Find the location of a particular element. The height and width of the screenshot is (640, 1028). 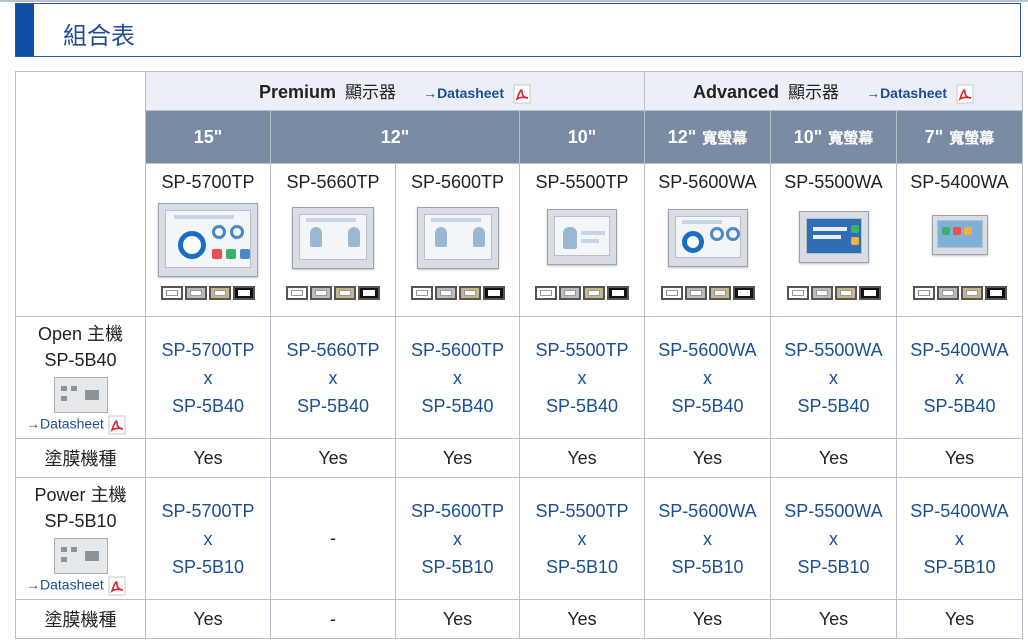

section-header: 組合表 is located at coordinates (518, 30).